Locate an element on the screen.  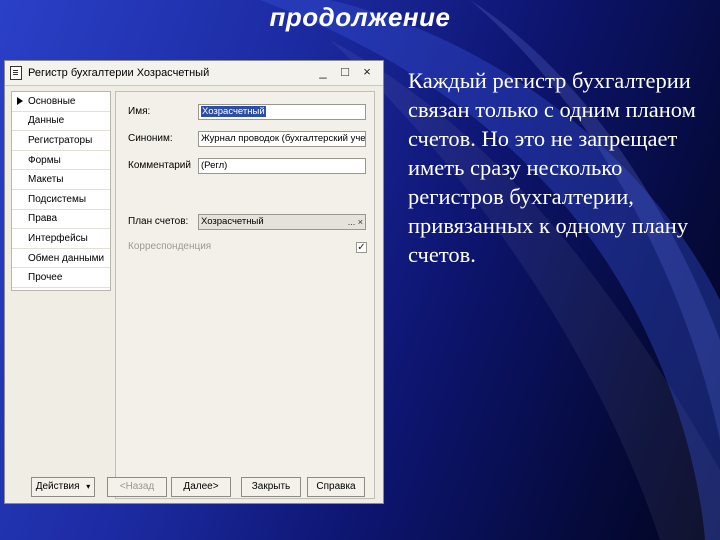
actions-button-label: Действия is located at coordinates (57, 486).